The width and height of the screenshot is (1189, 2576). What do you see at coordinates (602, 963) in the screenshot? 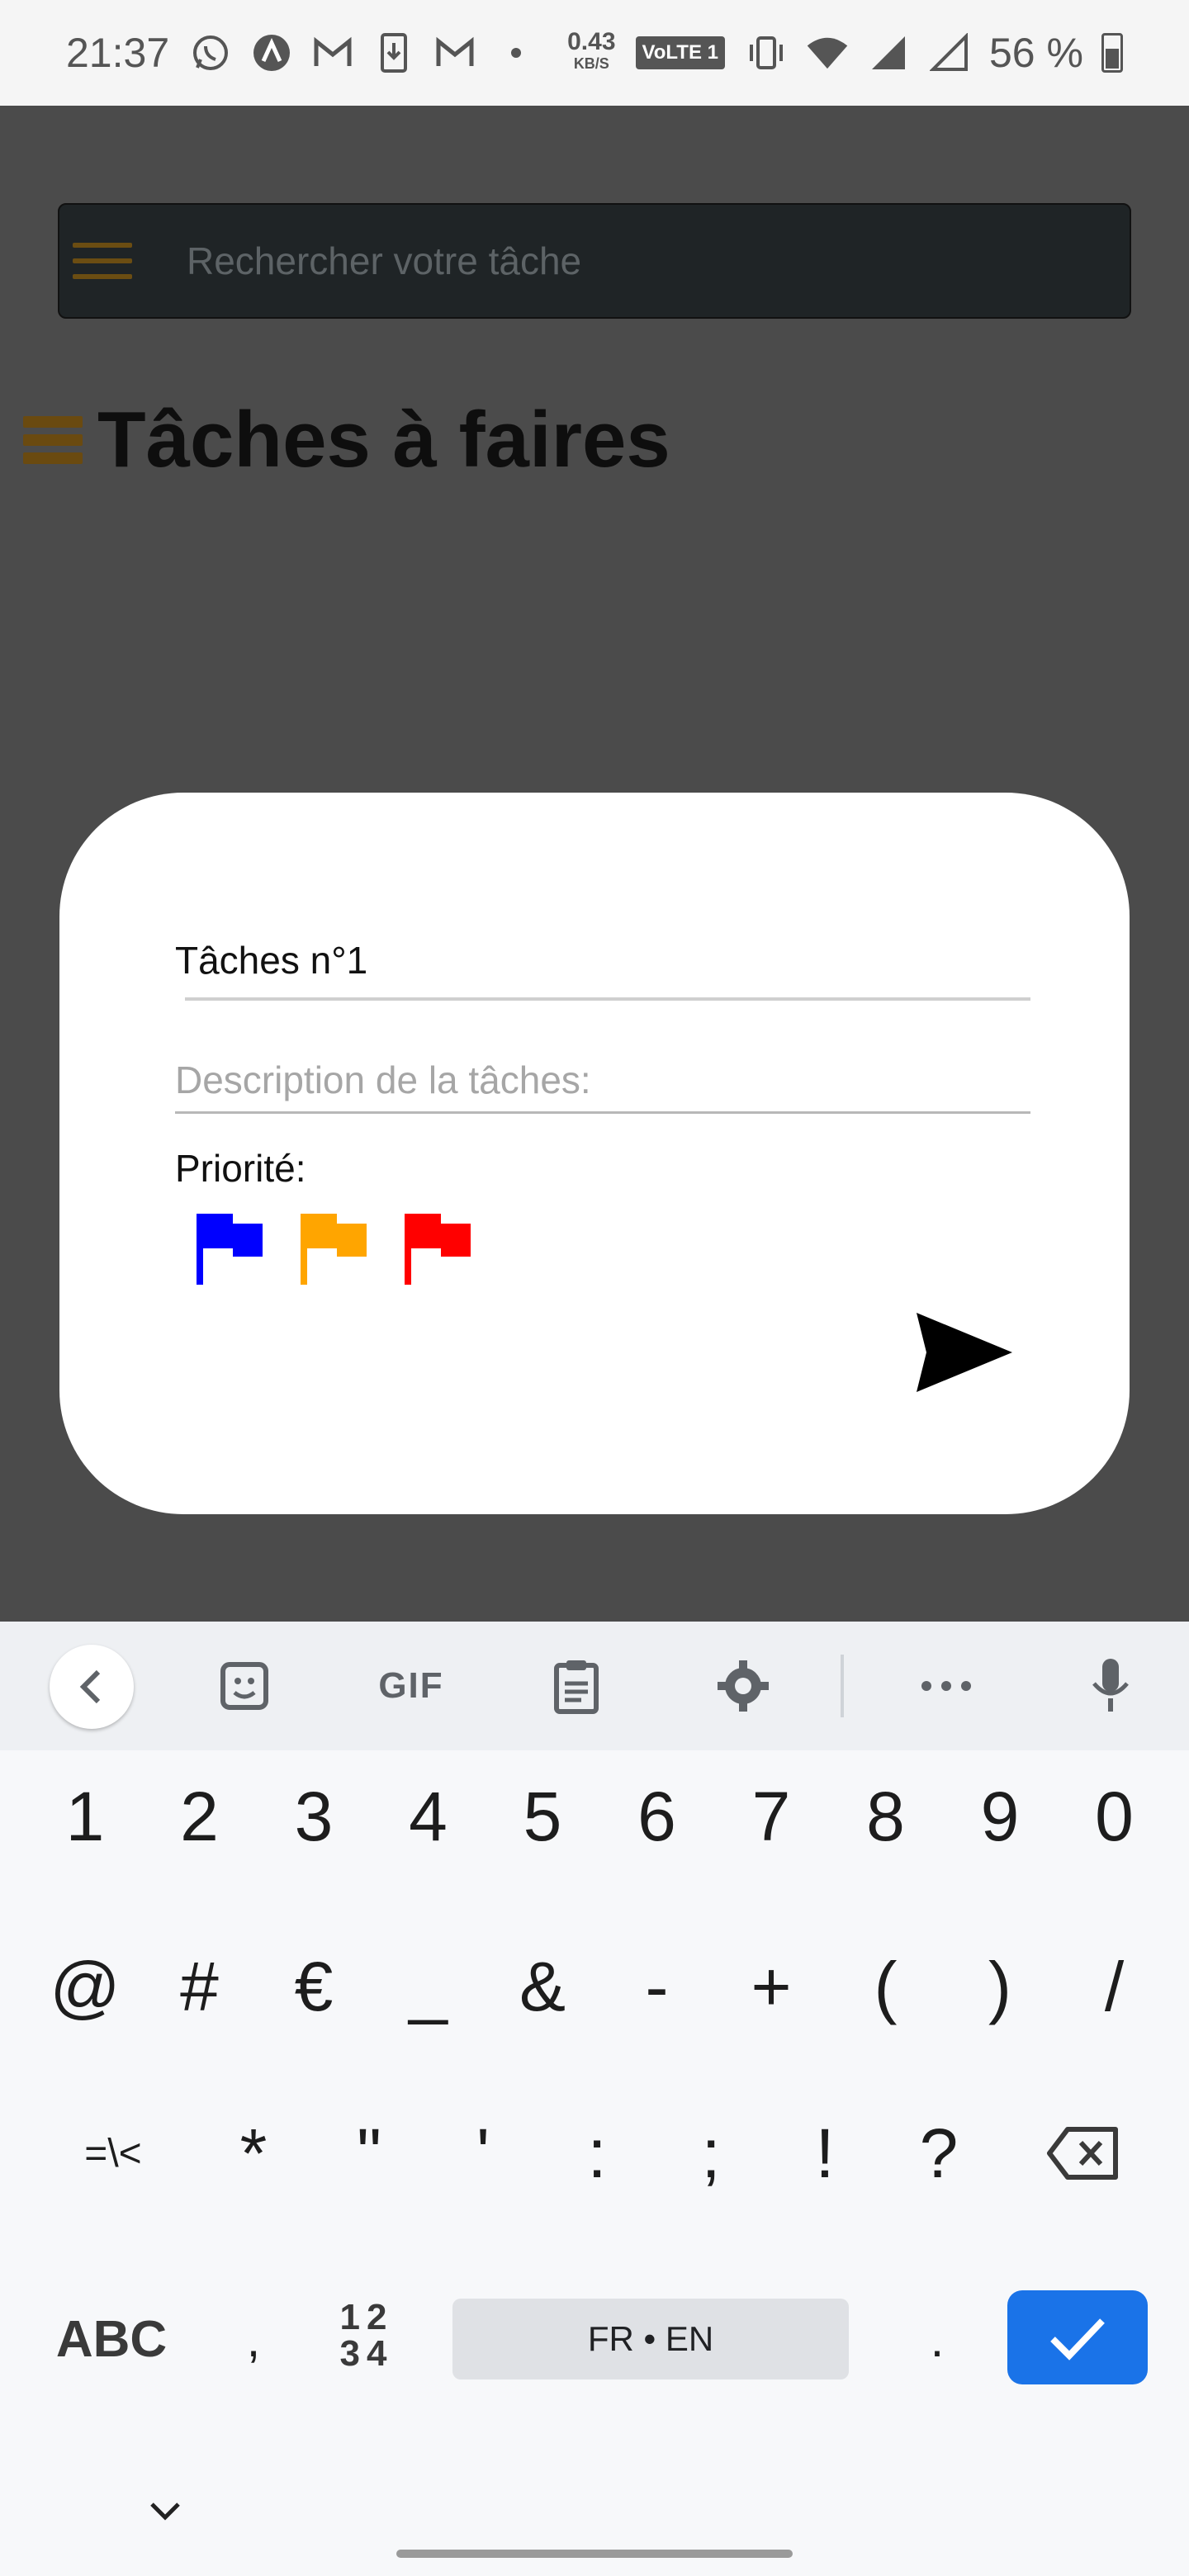
I see `task-title-field: Tâches n°1` at bounding box center [602, 963].